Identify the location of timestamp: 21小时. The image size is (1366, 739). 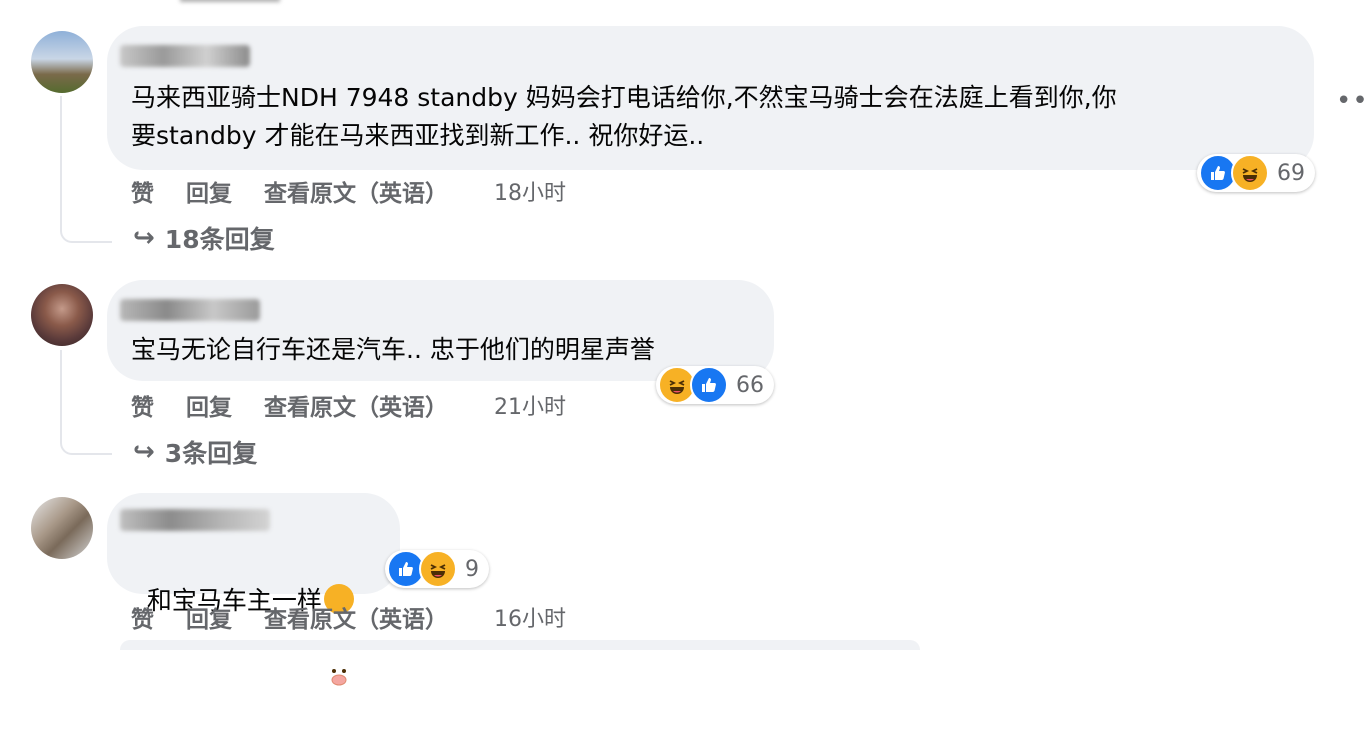
(530, 405).